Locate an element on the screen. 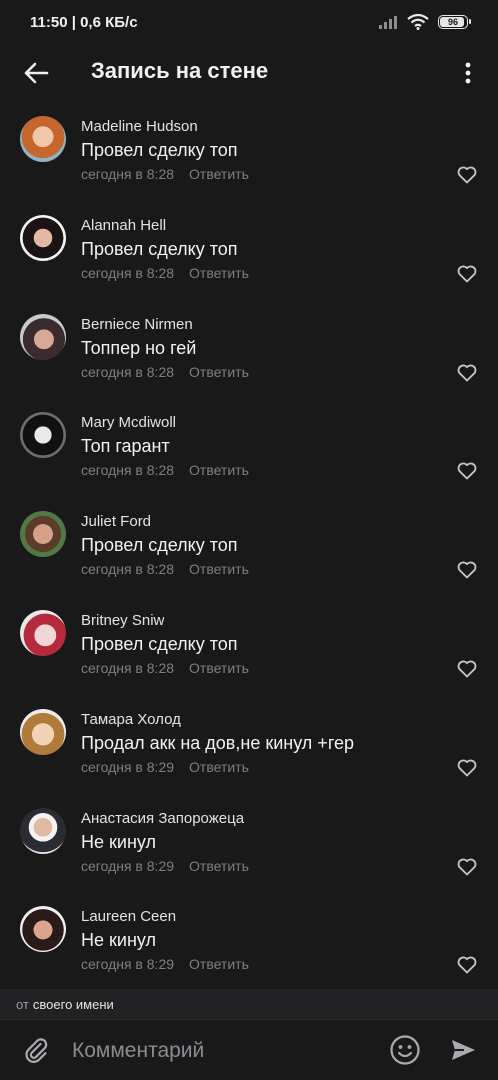 The width and height of the screenshot is (498, 1080). status-bar: 11:50 | 0,6 КБ/с 96 is located at coordinates (249, 22).